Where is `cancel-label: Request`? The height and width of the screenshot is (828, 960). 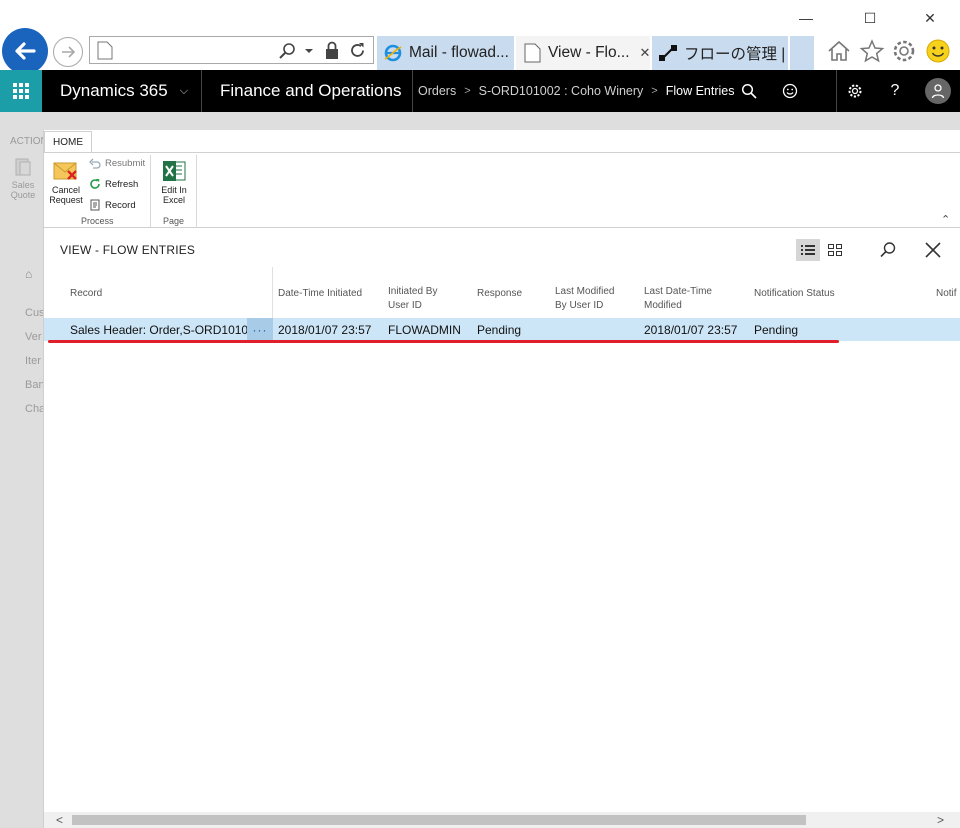
cancel-label: Request is located at coordinates (66, 200).